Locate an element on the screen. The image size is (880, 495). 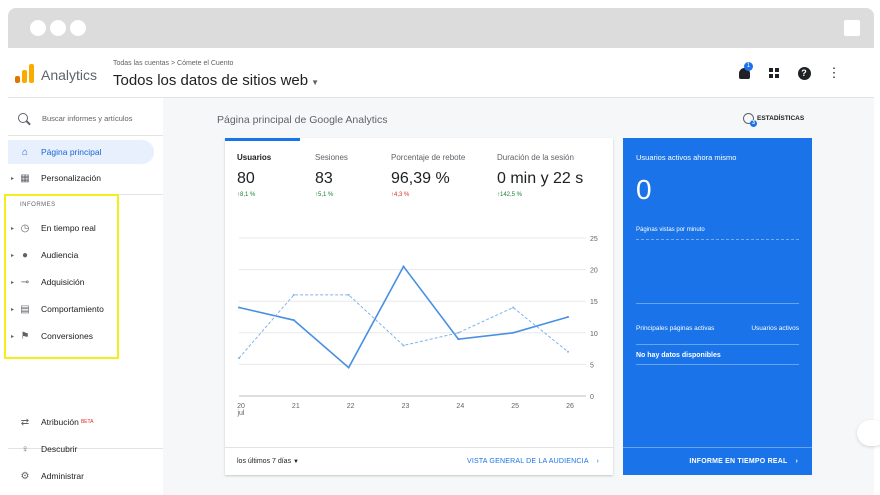
x-tick-label: 26 is located at coordinates (570, 406).